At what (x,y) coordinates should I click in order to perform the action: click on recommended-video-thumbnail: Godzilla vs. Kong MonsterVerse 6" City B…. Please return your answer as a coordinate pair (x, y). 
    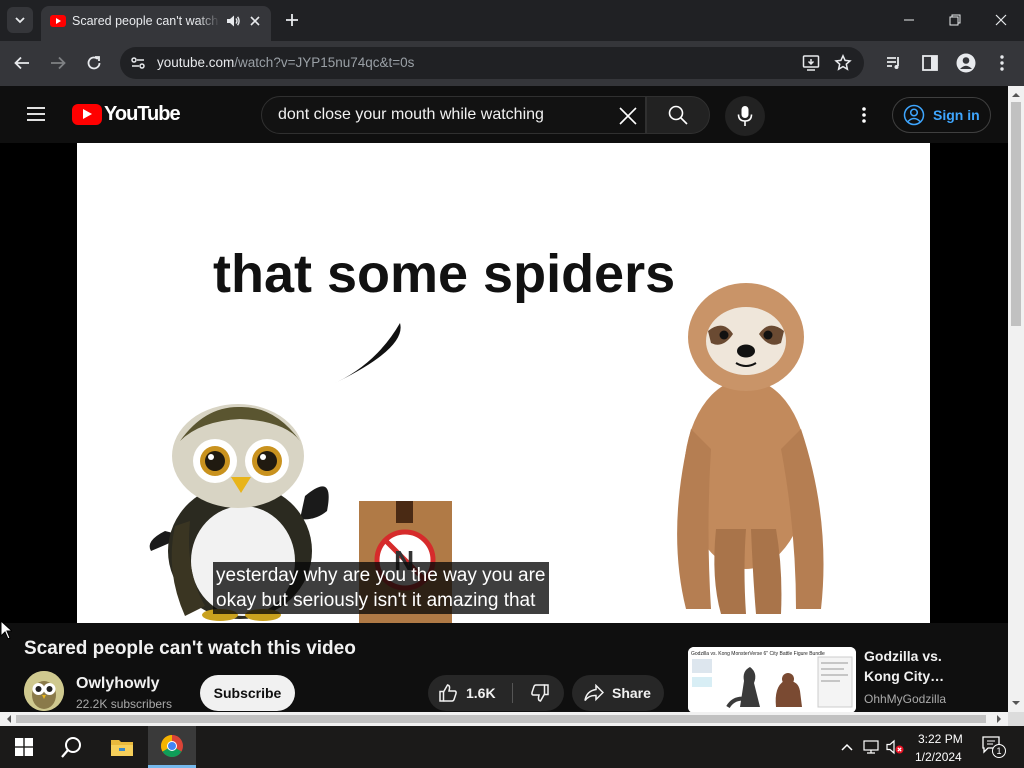
    Looking at the image, I should click on (772, 680).